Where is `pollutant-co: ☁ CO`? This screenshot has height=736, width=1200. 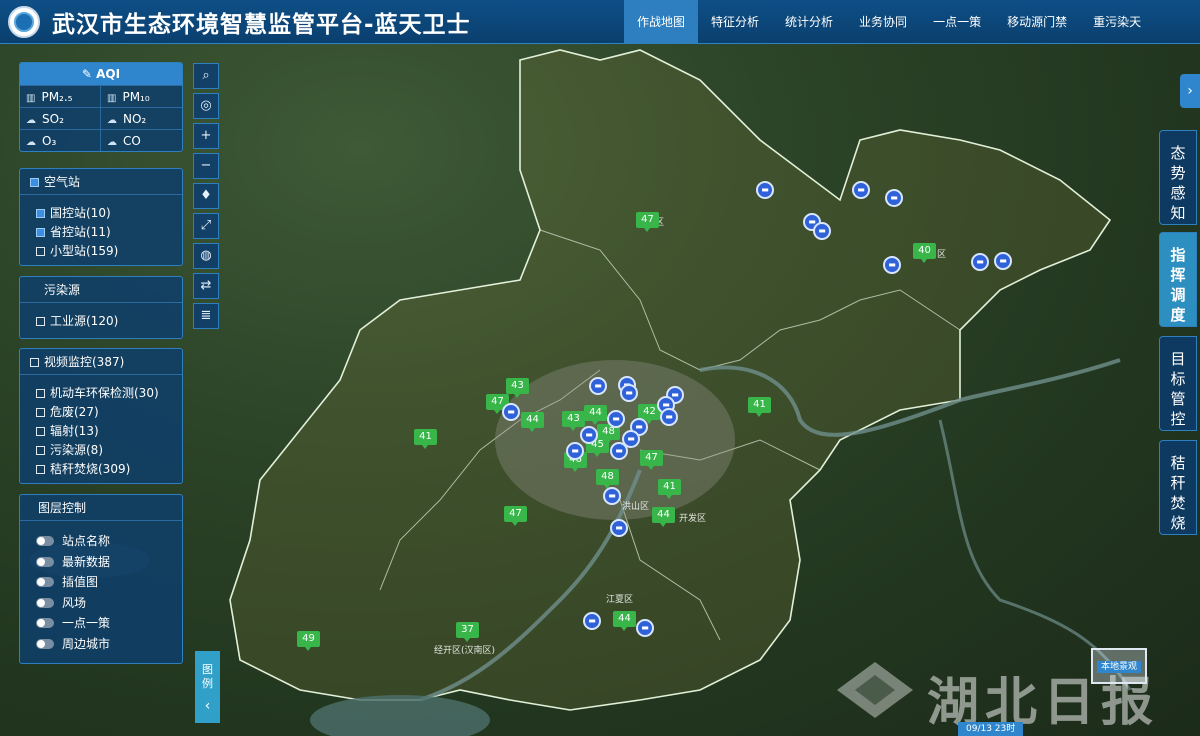
pollutant-co: ☁ CO is located at coordinates (141, 140).